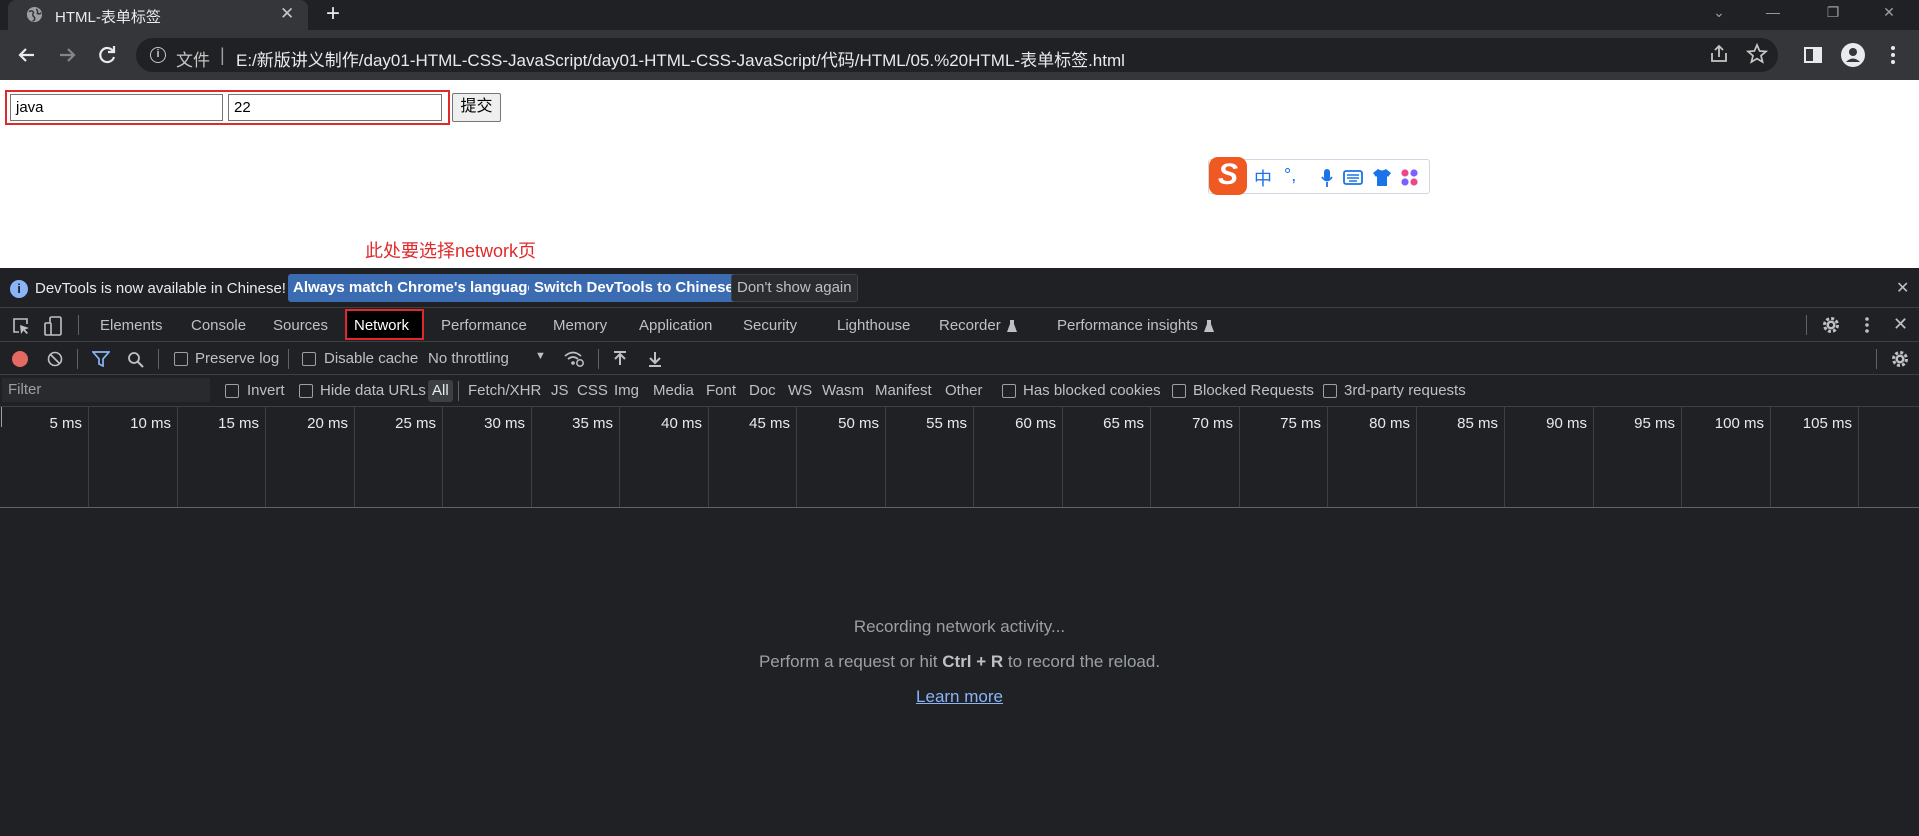  I want to click on tab-console: Console, so click(218, 325).